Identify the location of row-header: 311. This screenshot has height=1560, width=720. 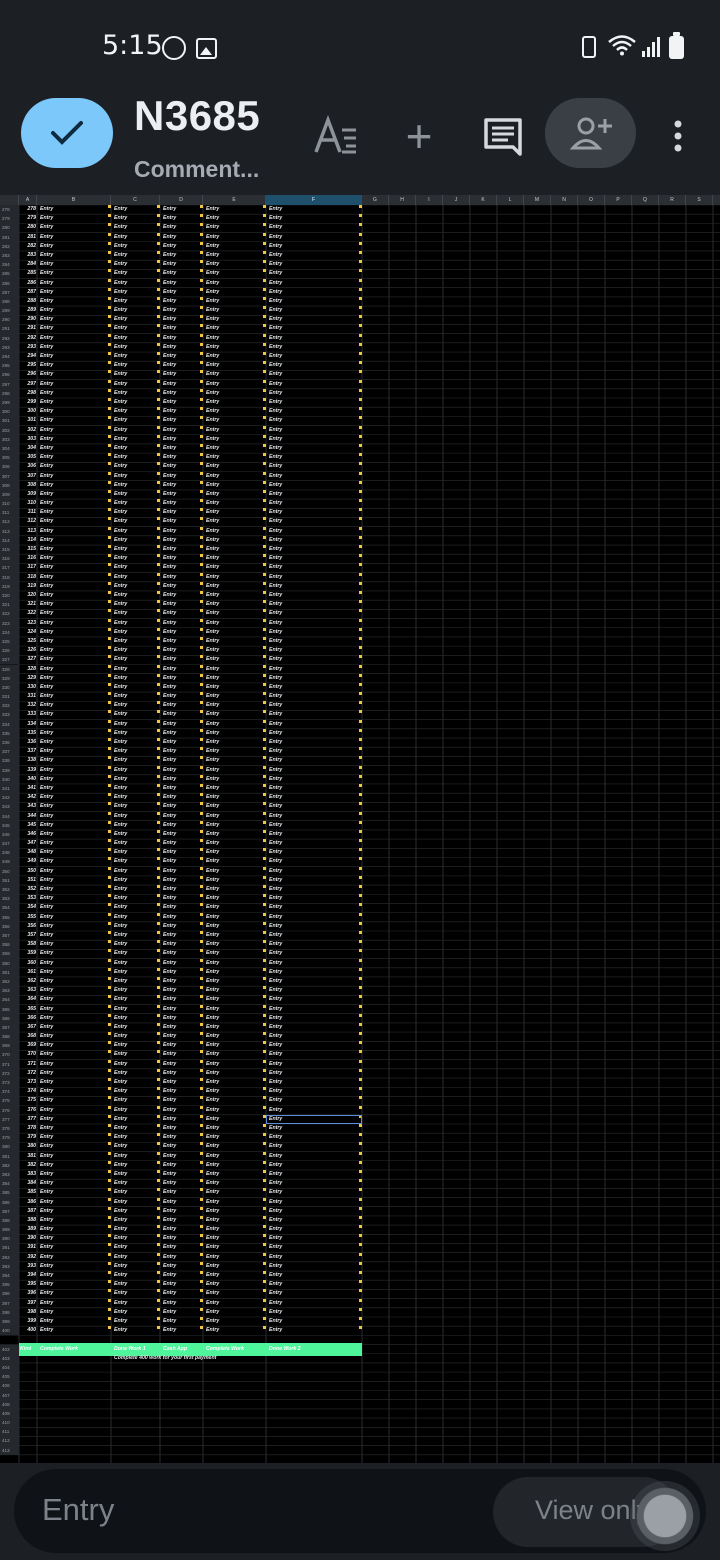
(9, 513).